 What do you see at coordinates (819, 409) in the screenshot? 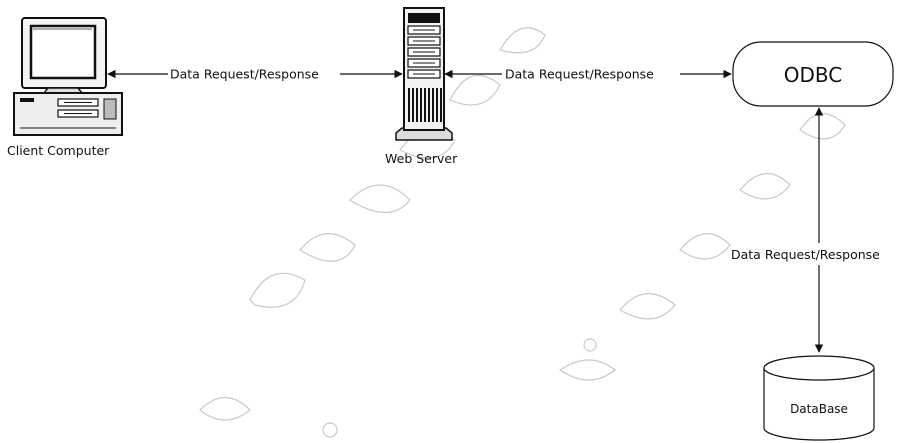
I see `database-label: DataBase` at bounding box center [819, 409].